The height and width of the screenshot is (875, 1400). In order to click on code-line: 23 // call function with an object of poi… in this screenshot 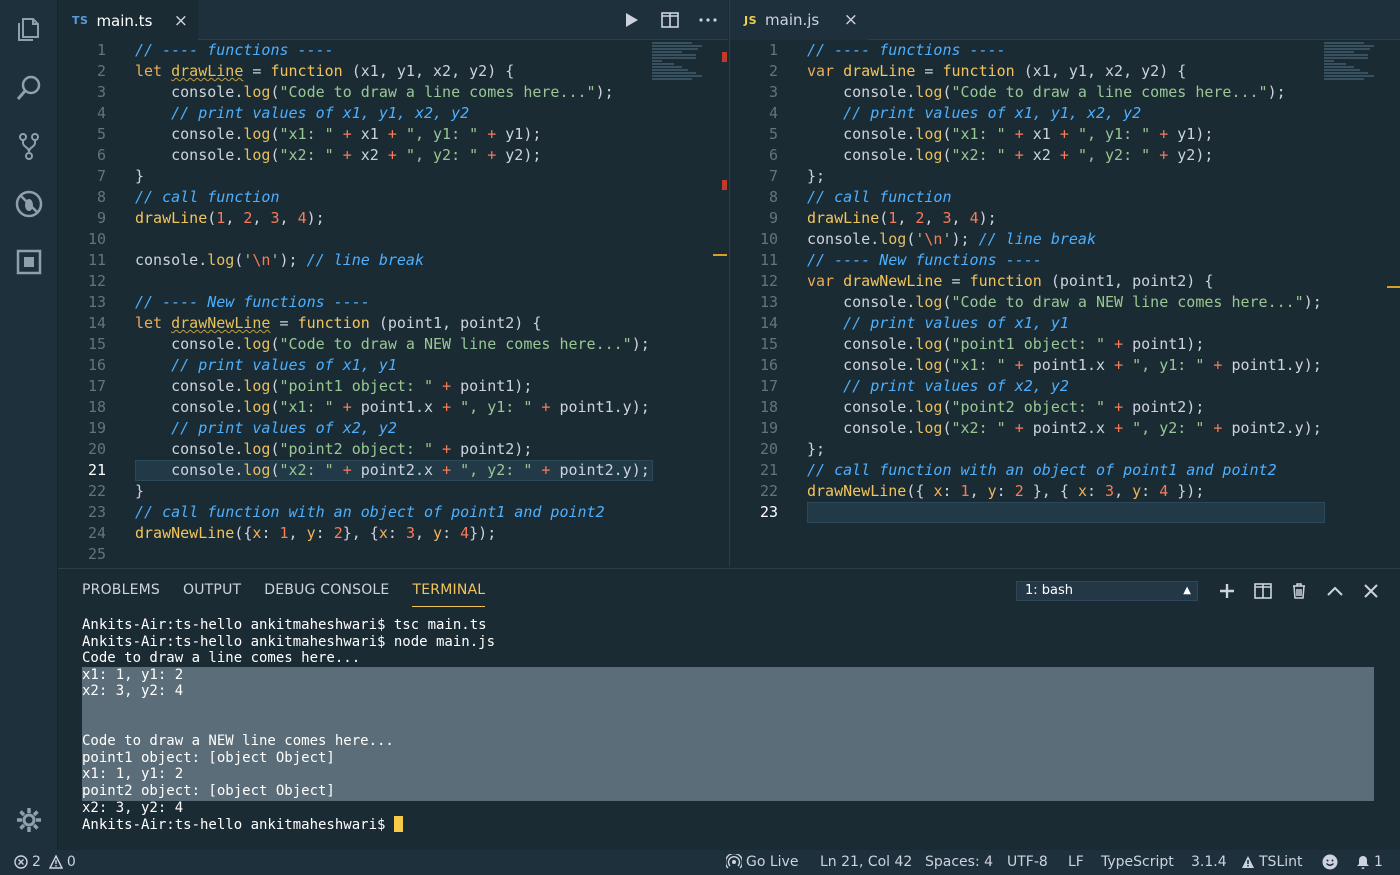, I will do `click(393, 512)`.